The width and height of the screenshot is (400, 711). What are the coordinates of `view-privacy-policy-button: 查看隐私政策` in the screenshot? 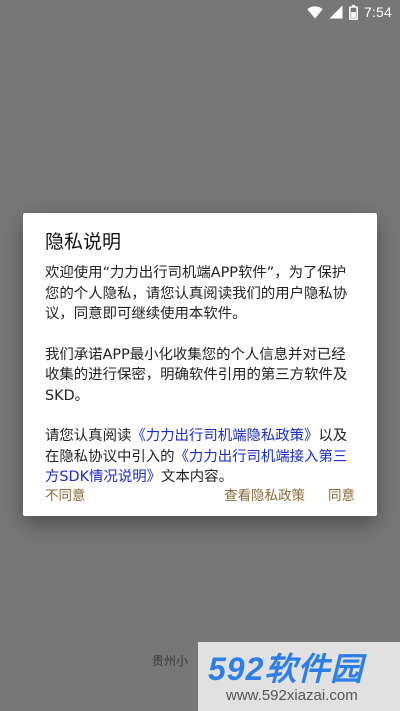 It's located at (264, 494).